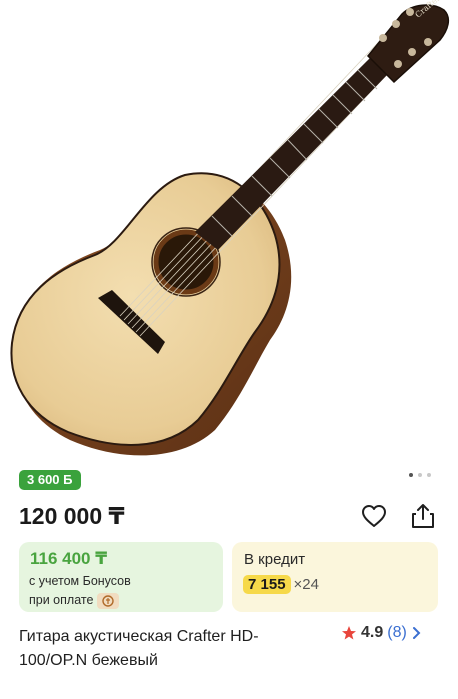  I want to click on bonus-note-line2-row: при оплате, so click(80, 600).